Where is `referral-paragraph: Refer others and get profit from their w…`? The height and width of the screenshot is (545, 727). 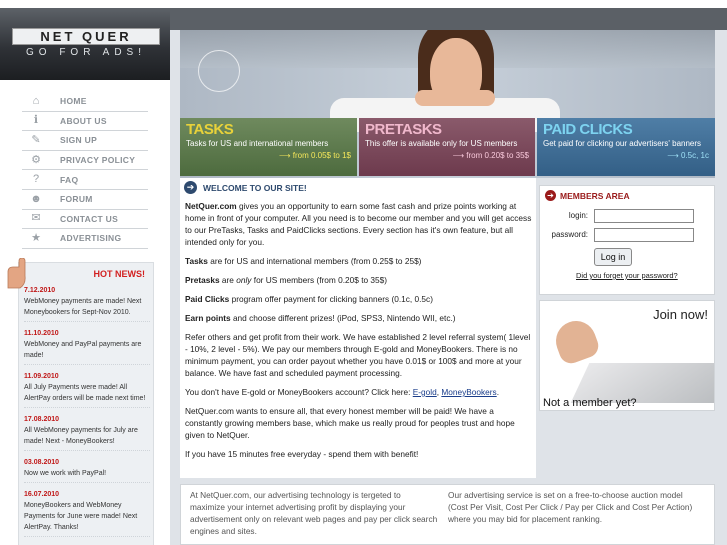
referral-paragraph: Refer others and get profit from their w… is located at coordinates (358, 355).